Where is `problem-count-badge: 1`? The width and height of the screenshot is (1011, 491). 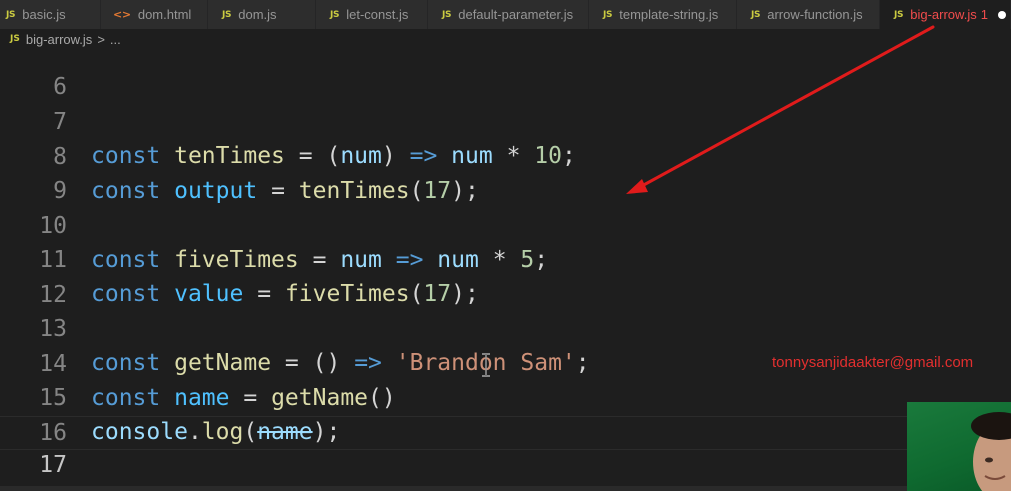
problem-count-badge: 1 is located at coordinates (984, 14).